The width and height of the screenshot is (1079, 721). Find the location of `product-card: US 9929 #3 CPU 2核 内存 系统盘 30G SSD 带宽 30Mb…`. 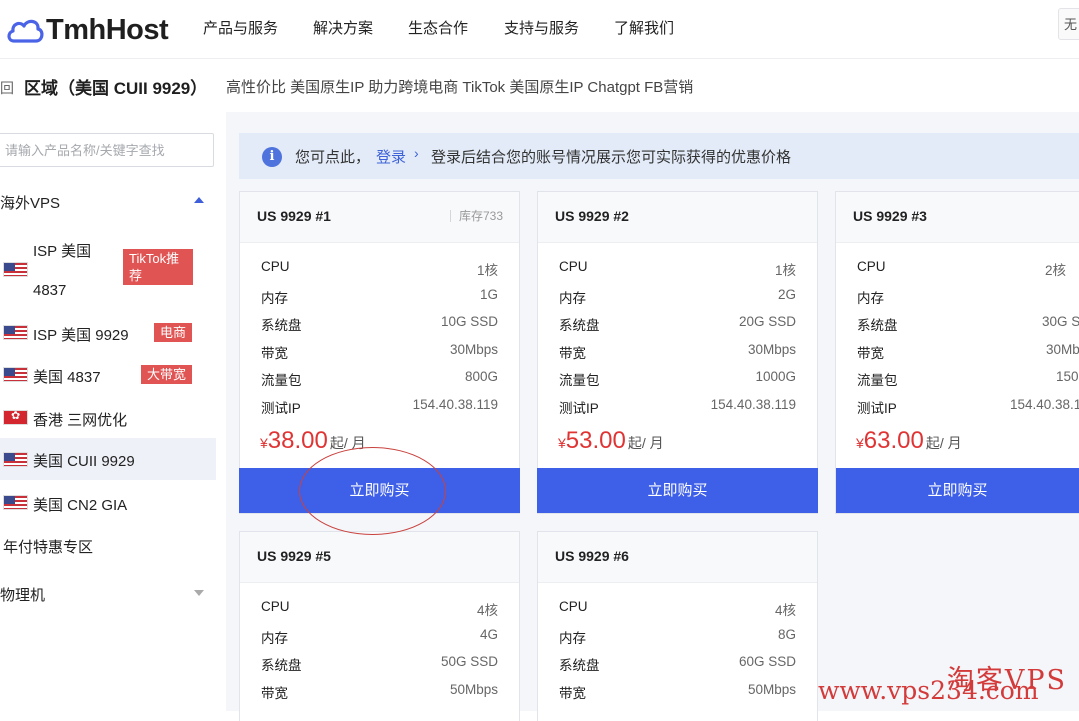

product-card: US 9929 #3 CPU 2核 内存 系统盘 30G SSD 带宽 30Mb… is located at coordinates (957, 352).